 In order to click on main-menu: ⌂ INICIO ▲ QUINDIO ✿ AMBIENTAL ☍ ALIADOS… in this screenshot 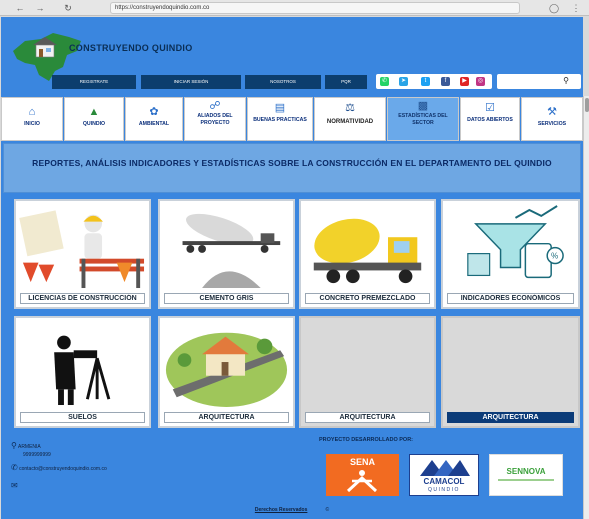, I will do `click(292, 119)`.